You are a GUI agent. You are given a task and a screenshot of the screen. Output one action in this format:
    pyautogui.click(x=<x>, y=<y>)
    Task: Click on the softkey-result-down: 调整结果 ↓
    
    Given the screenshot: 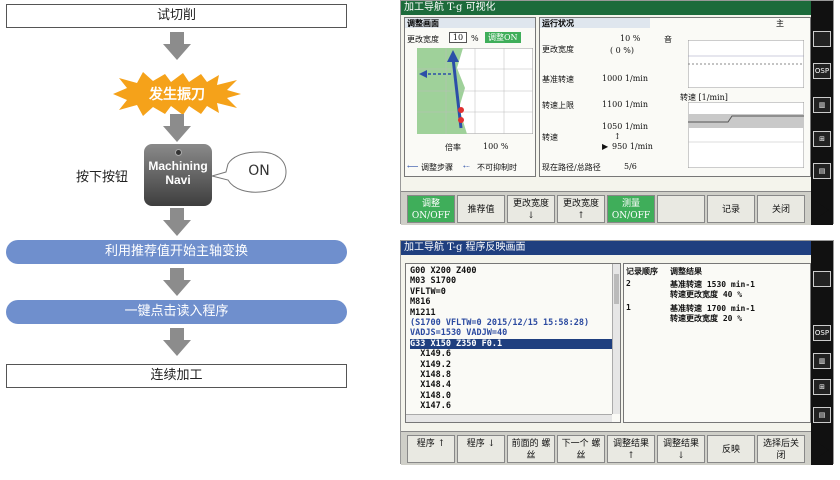 What is the action you would take?
    pyautogui.click(x=681, y=449)
    